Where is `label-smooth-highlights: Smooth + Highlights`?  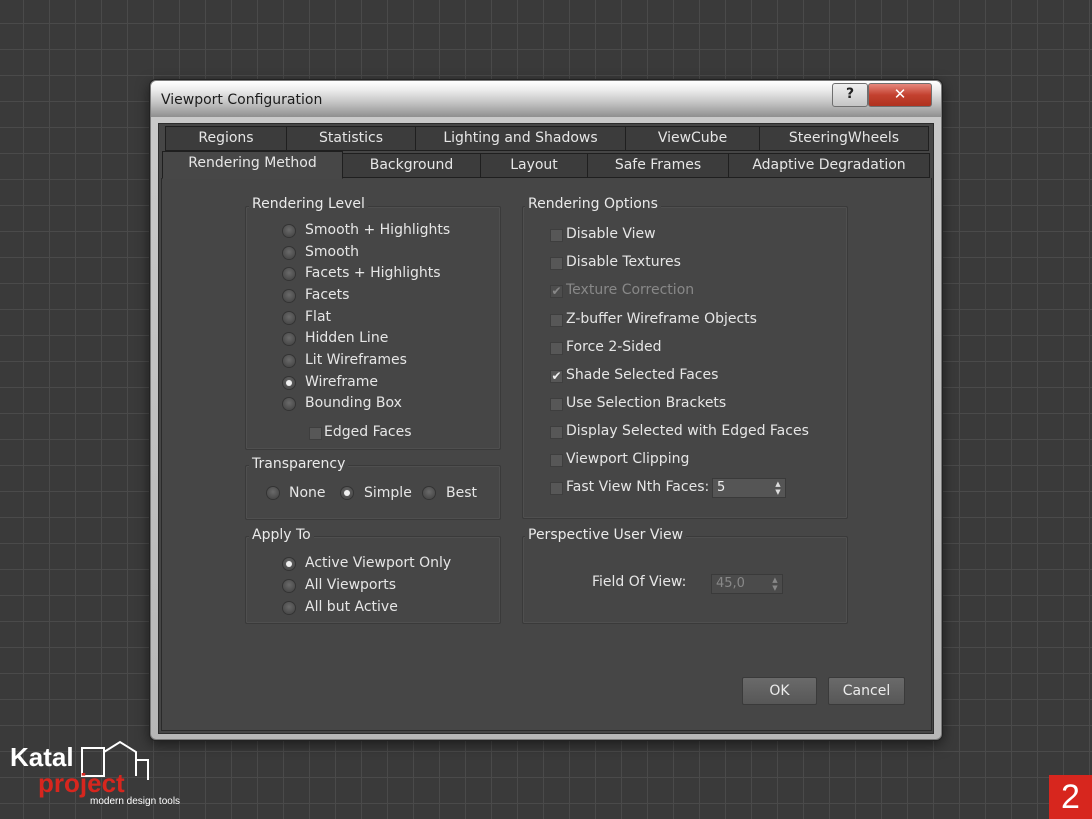
label-smooth-highlights: Smooth + Highlights is located at coordinates (377, 230).